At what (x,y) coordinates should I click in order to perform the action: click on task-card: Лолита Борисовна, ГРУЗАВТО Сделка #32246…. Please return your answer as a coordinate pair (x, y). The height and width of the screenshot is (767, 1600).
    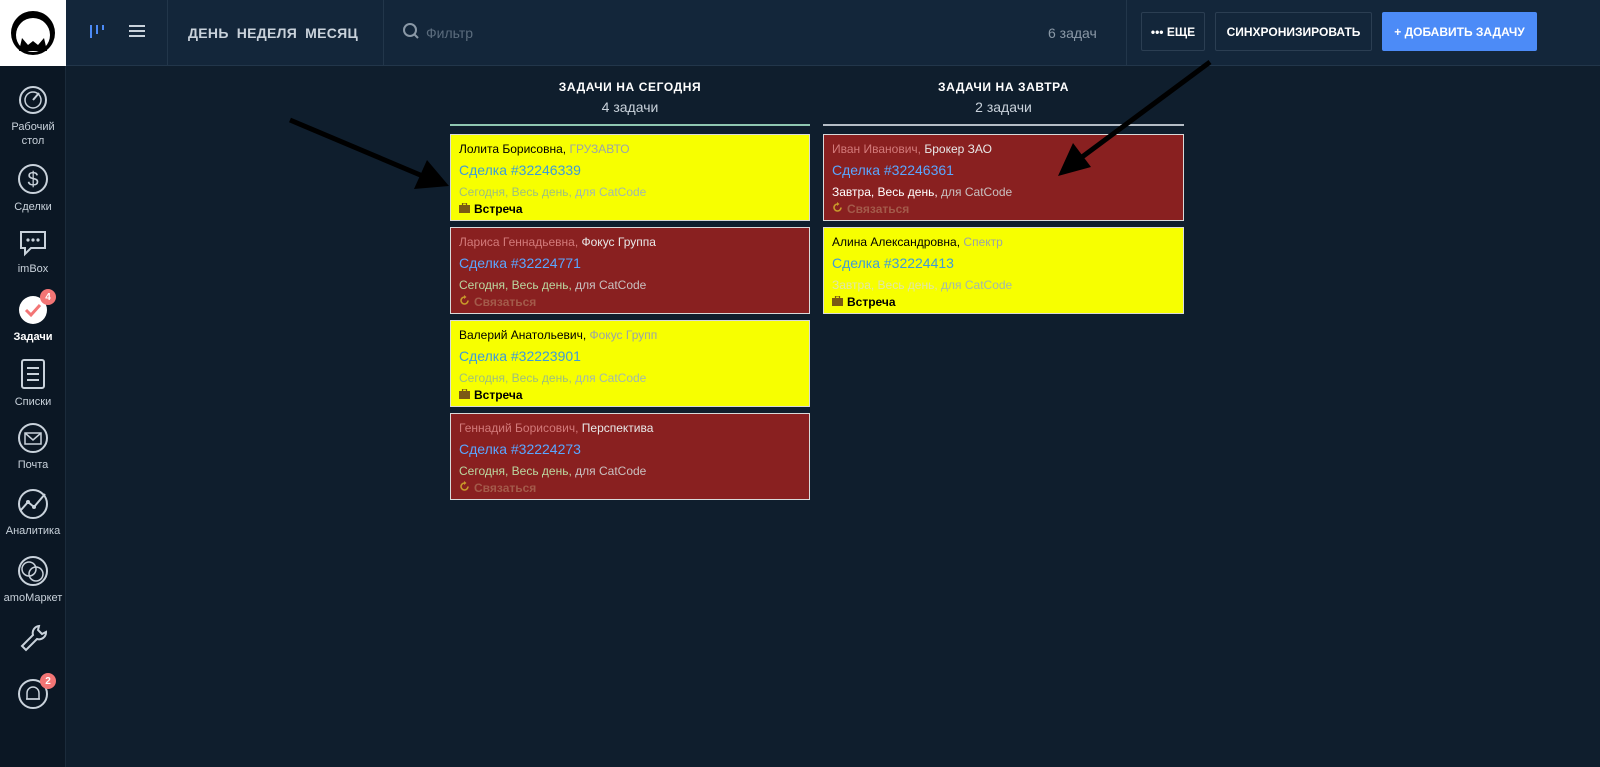
    Looking at the image, I should click on (630, 177).